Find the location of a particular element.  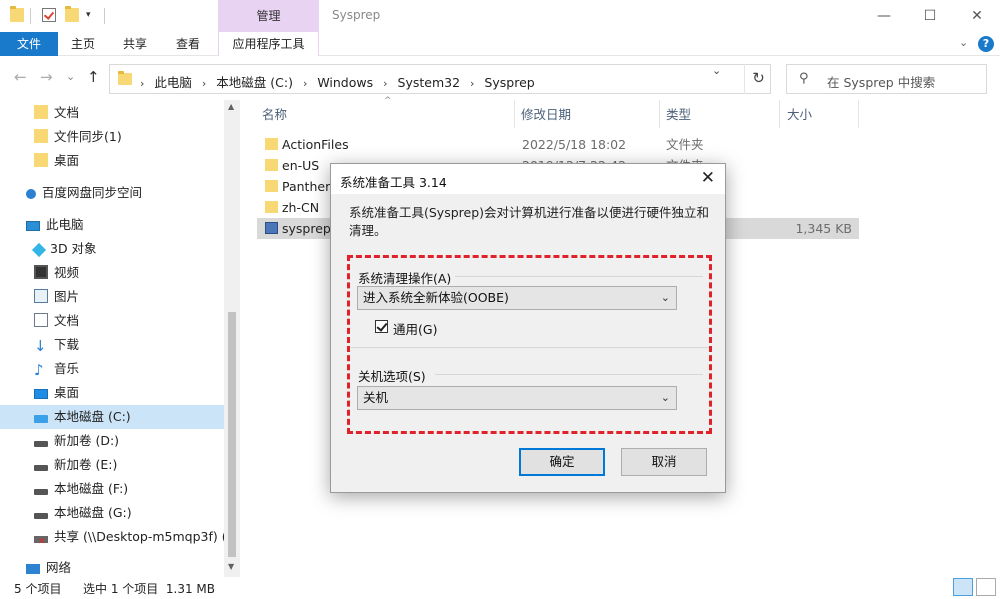

sidebar-item-documents-quick: 文档 is located at coordinates (56, 113).